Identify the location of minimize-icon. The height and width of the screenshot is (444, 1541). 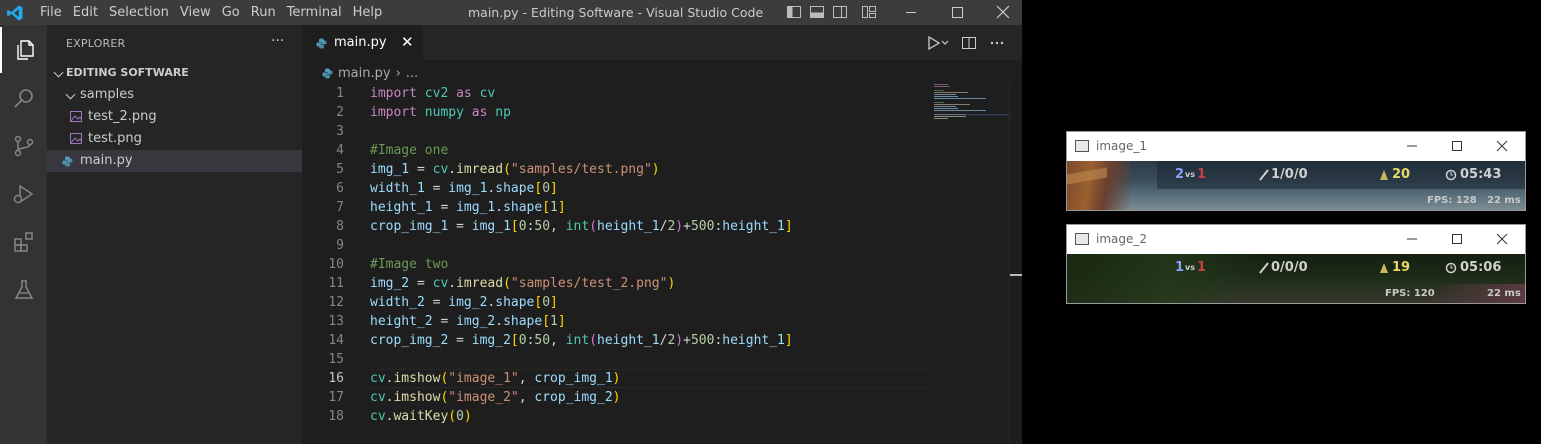
(1412, 146).